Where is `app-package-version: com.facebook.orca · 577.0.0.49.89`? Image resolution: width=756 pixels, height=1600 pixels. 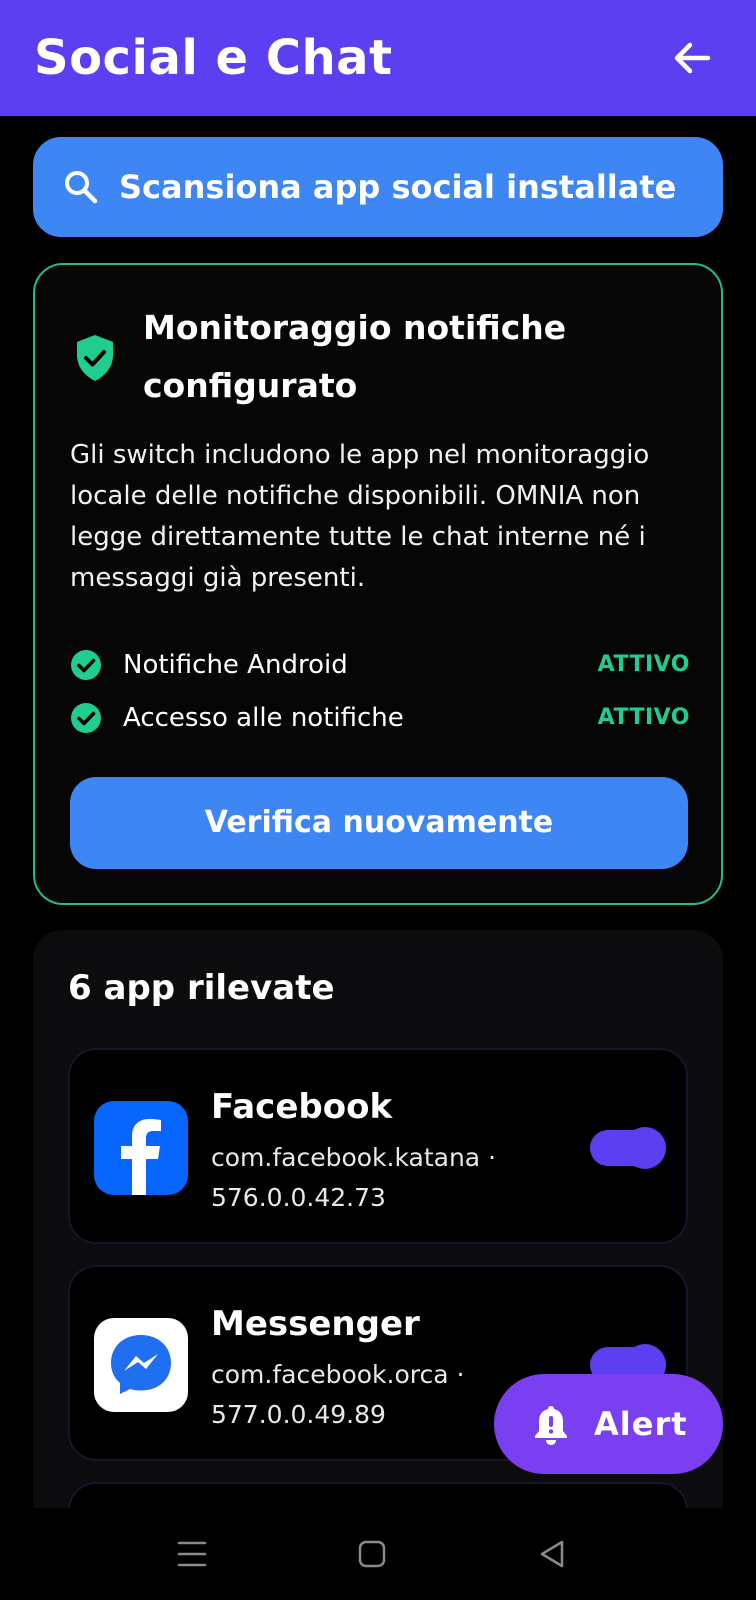
app-package-version: com.facebook.orca · 577.0.0.49.89 is located at coordinates (338, 1394).